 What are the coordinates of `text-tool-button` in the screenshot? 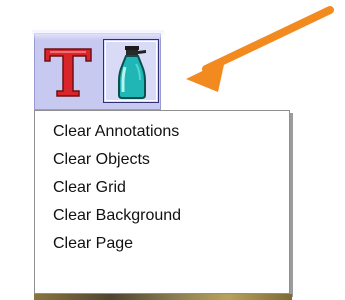 It's located at (68, 71).